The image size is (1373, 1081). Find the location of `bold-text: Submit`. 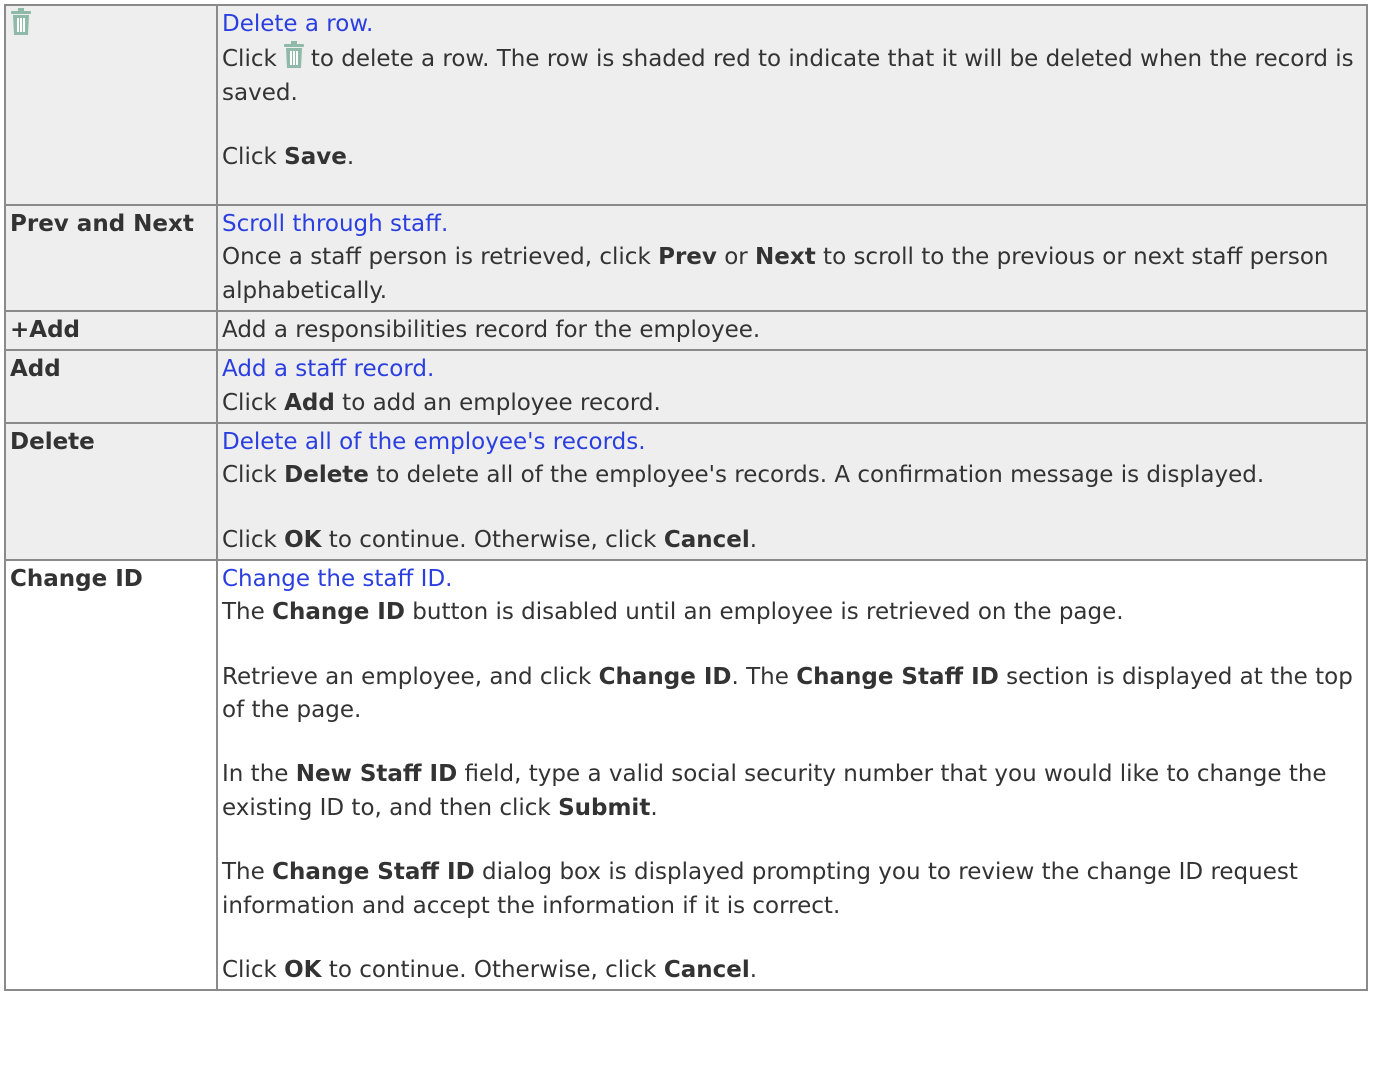

bold-text: Submit is located at coordinates (604, 807).